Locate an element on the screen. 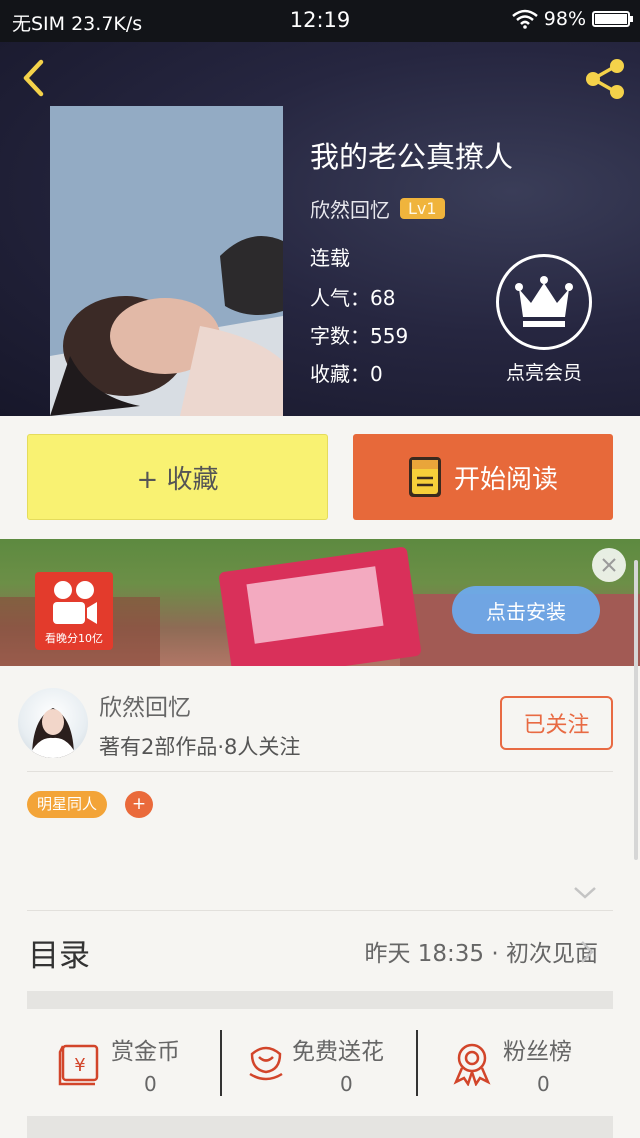 This screenshot has width=640, height=1138. reward-coins-button: ¥ 赏金币 0 is located at coordinates (137, 1068).